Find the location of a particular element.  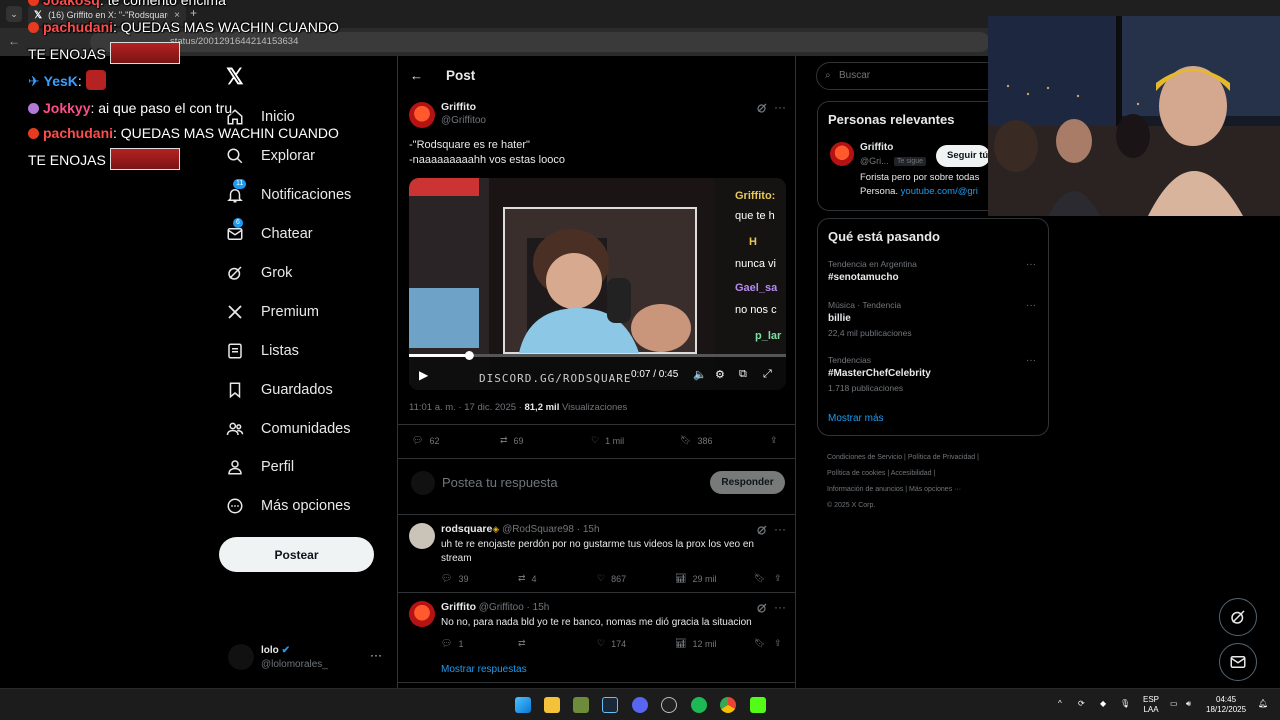

fullscreen-icon: ⤢ is located at coordinates (767, 374).